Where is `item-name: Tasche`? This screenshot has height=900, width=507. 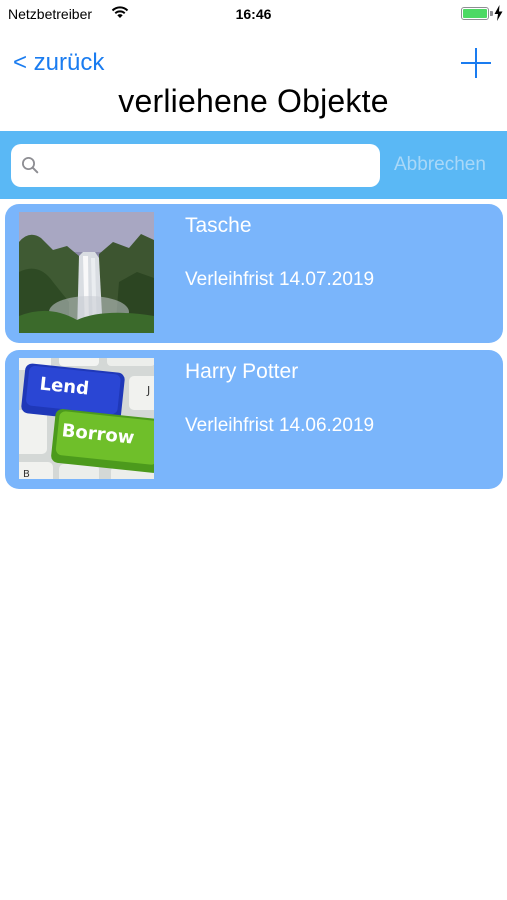
item-name: Tasche is located at coordinates (218, 225).